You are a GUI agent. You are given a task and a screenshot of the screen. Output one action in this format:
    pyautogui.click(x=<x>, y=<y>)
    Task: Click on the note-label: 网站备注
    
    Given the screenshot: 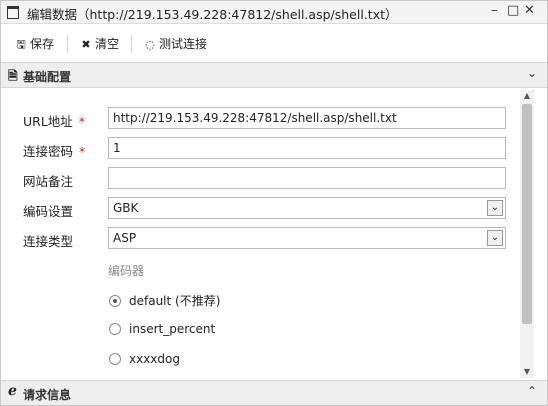 What is the action you would take?
    pyautogui.click(x=48, y=181)
    